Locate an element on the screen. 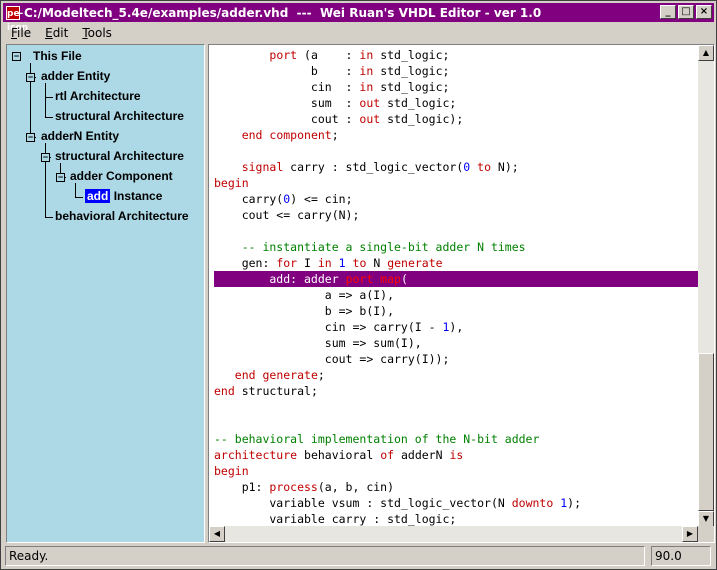 The height and width of the screenshot is (570, 717). status-bar: Ready. 90.0 is located at coordinates (358, 556).